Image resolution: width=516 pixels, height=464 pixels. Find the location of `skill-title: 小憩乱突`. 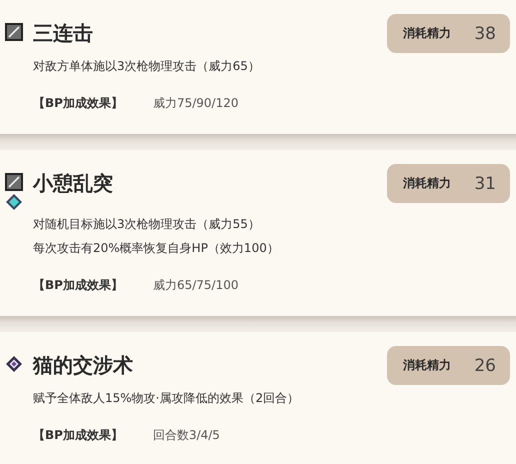

skill-title: 小憩乱突 is located at coordinates (73, 183).